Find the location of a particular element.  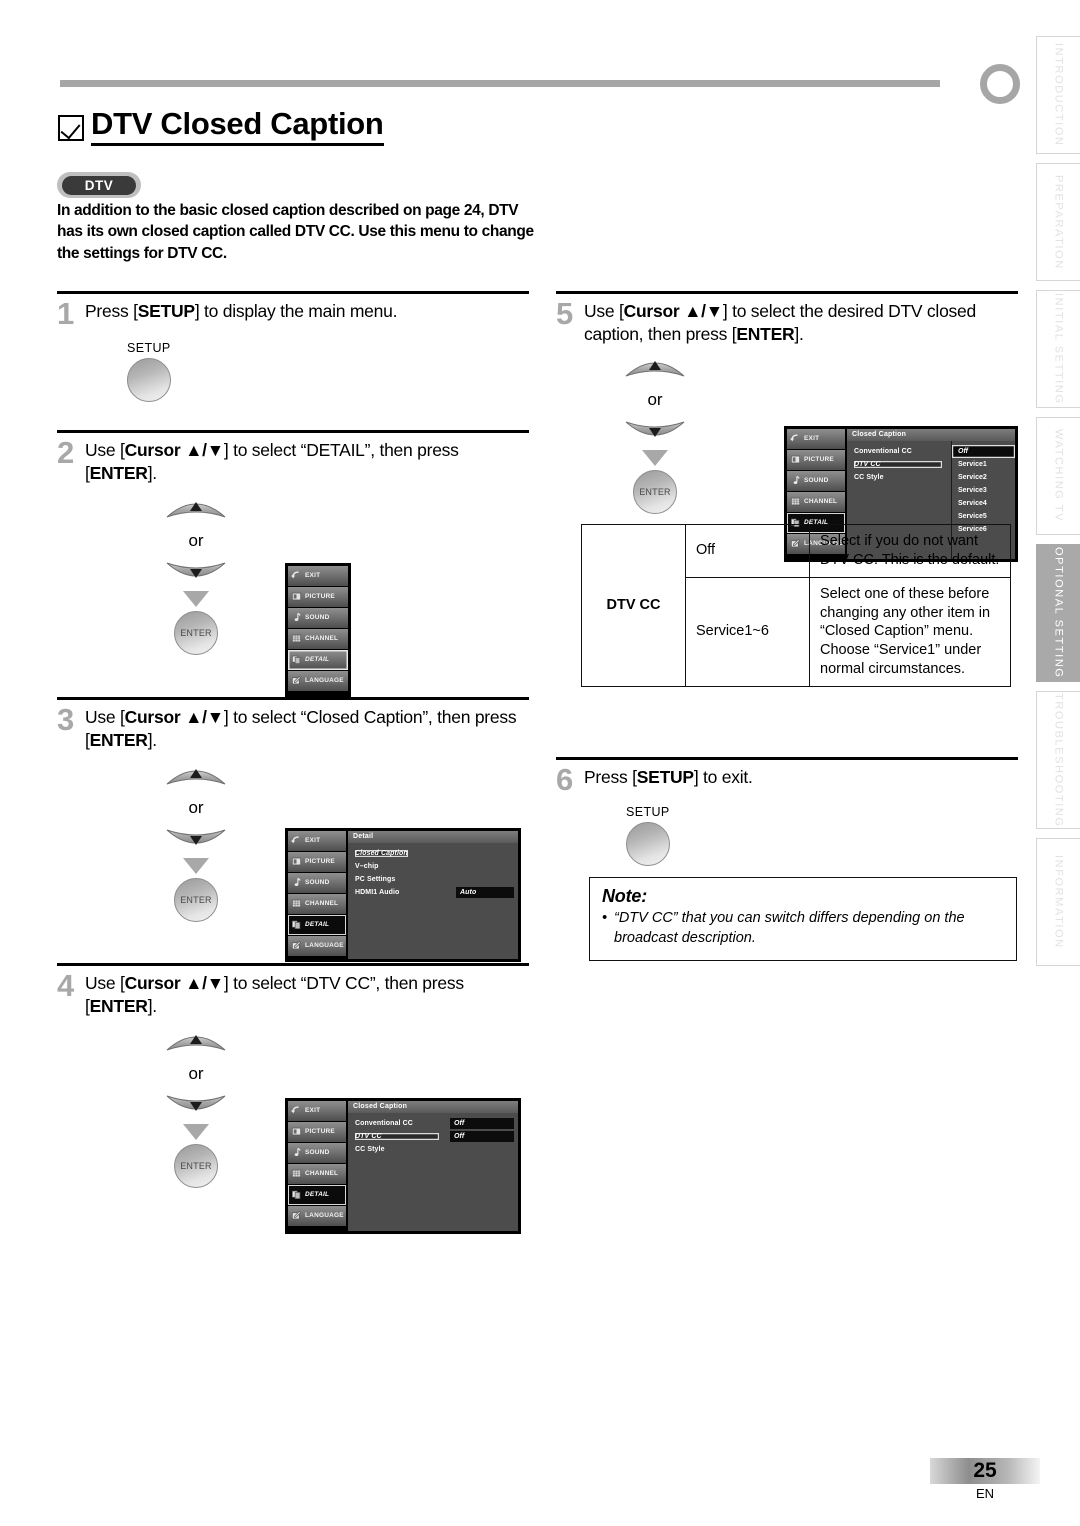

osd-row: DTV CC Off is located at coordinates (433, 1136).